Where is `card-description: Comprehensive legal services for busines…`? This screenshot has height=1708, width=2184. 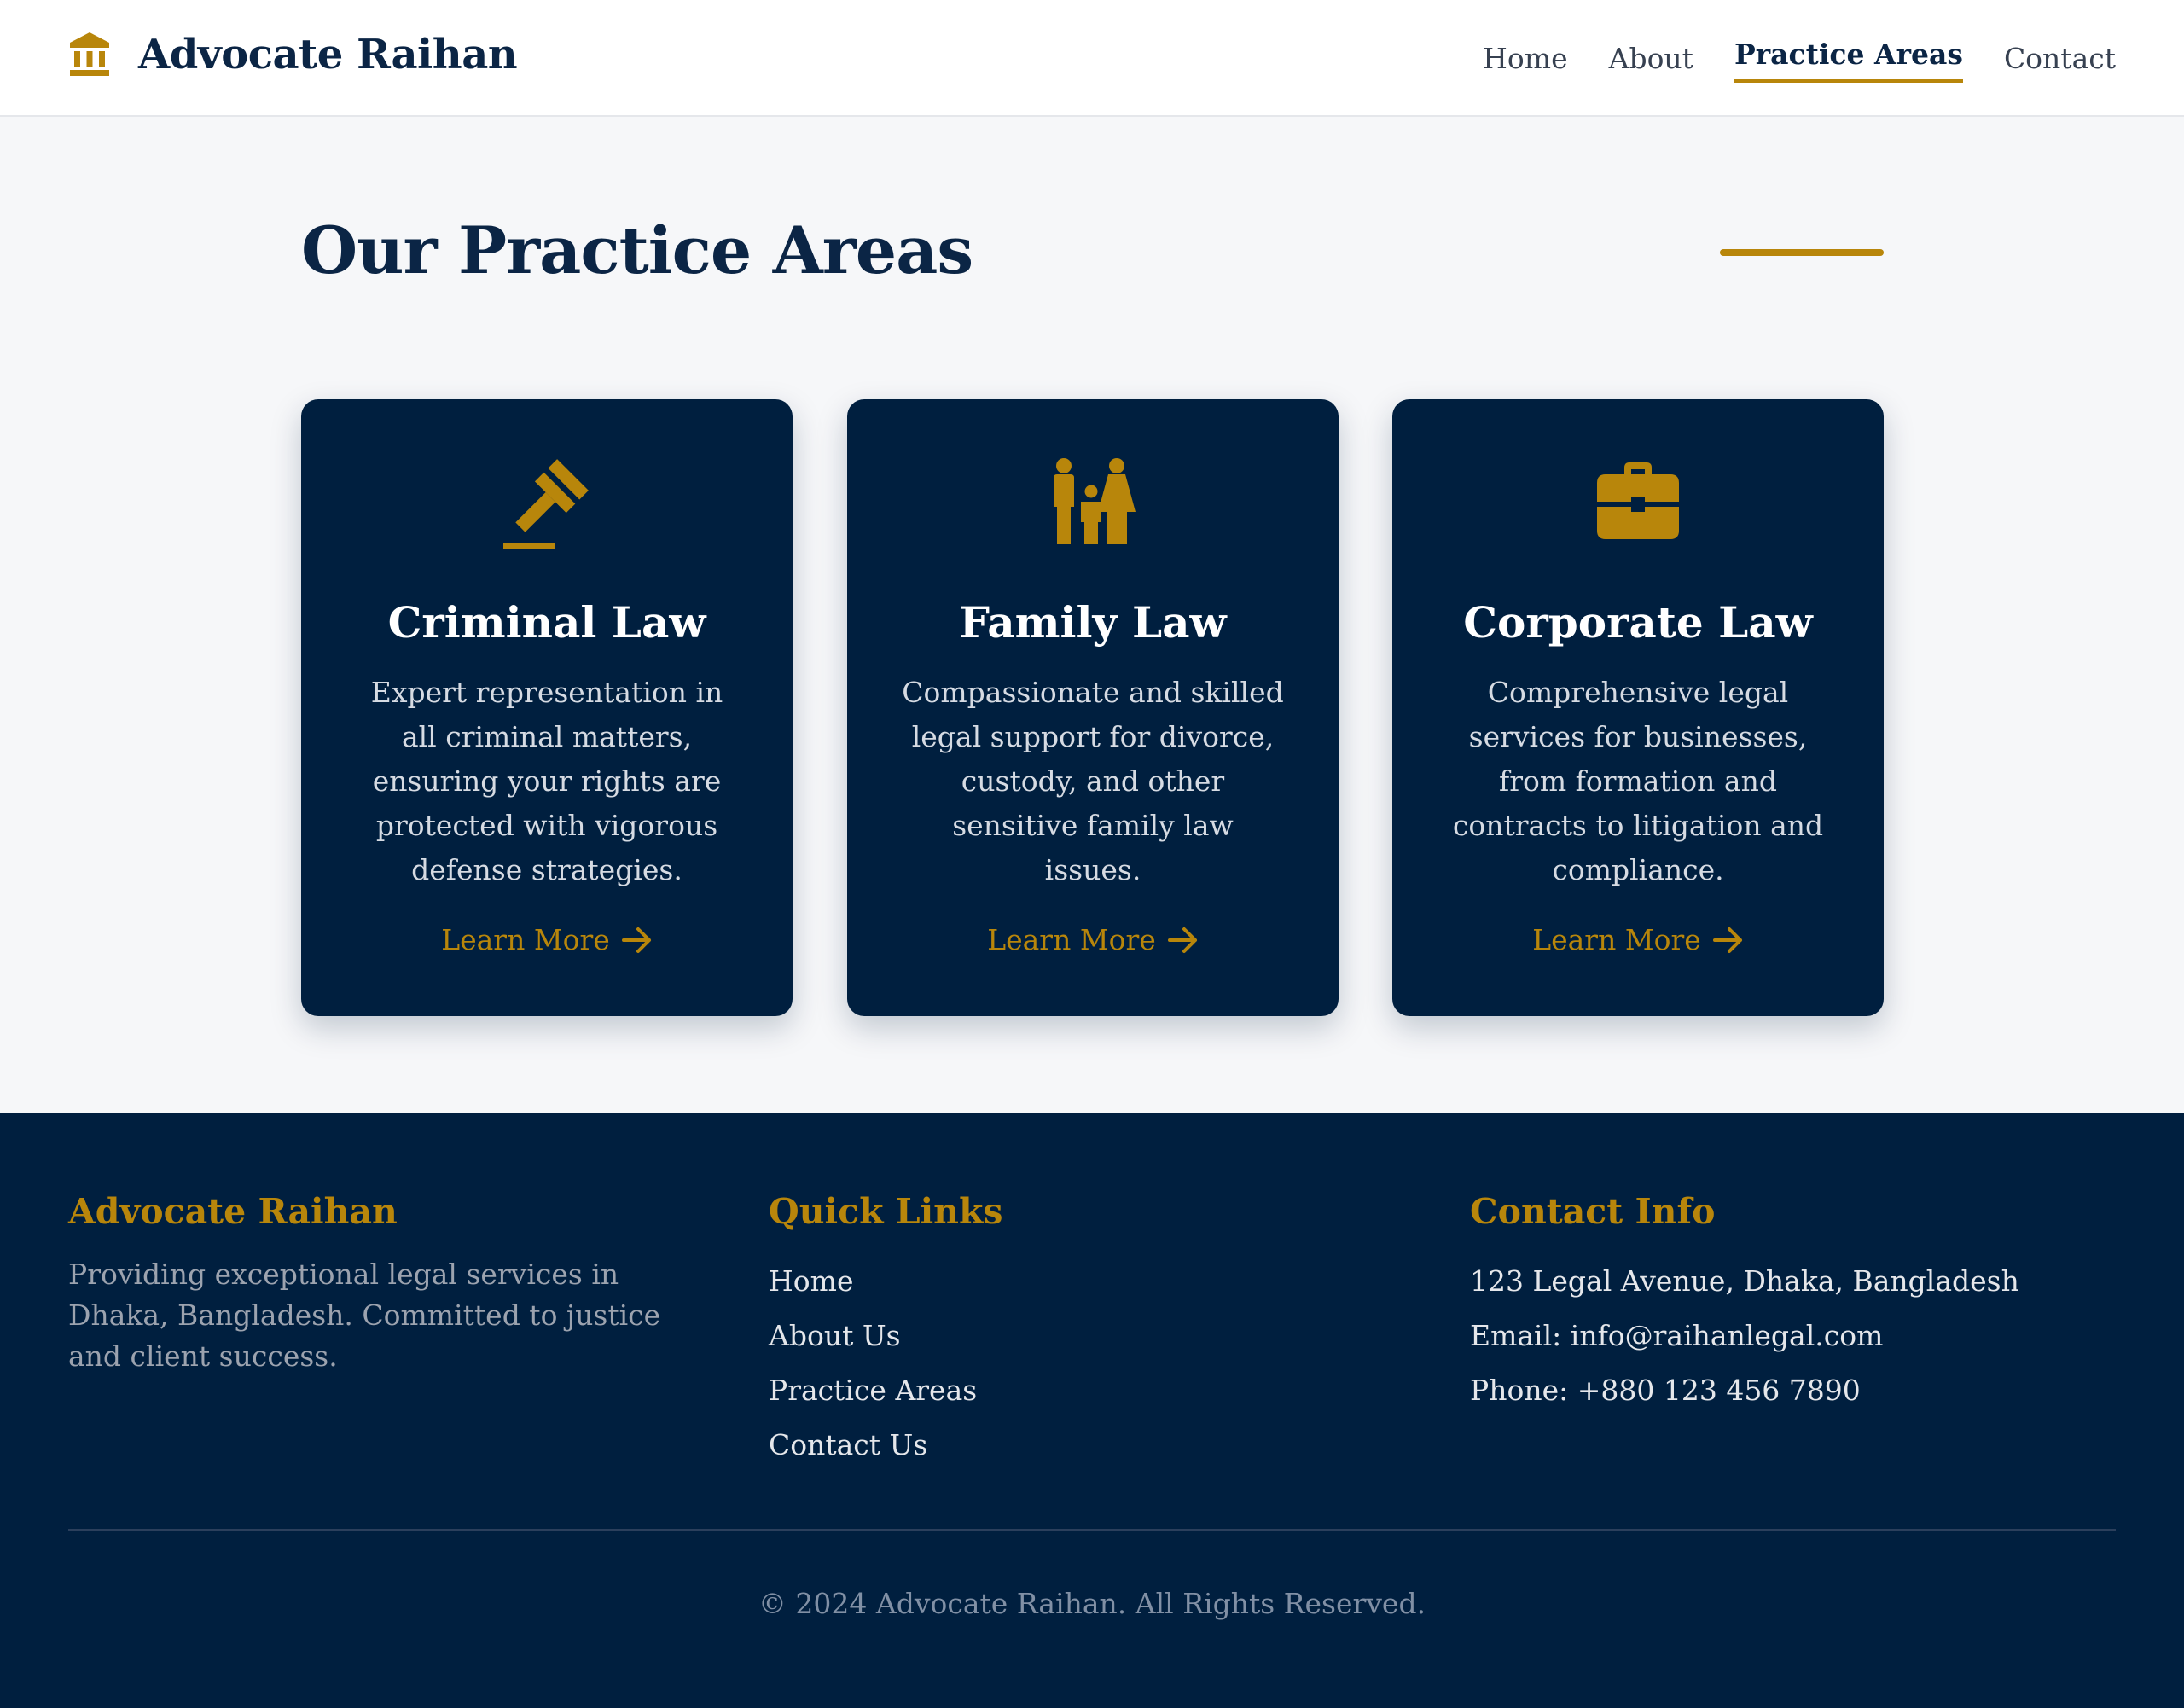 card-description: Comprehensive legal services for busines… is located at coordinates (1638, 781).